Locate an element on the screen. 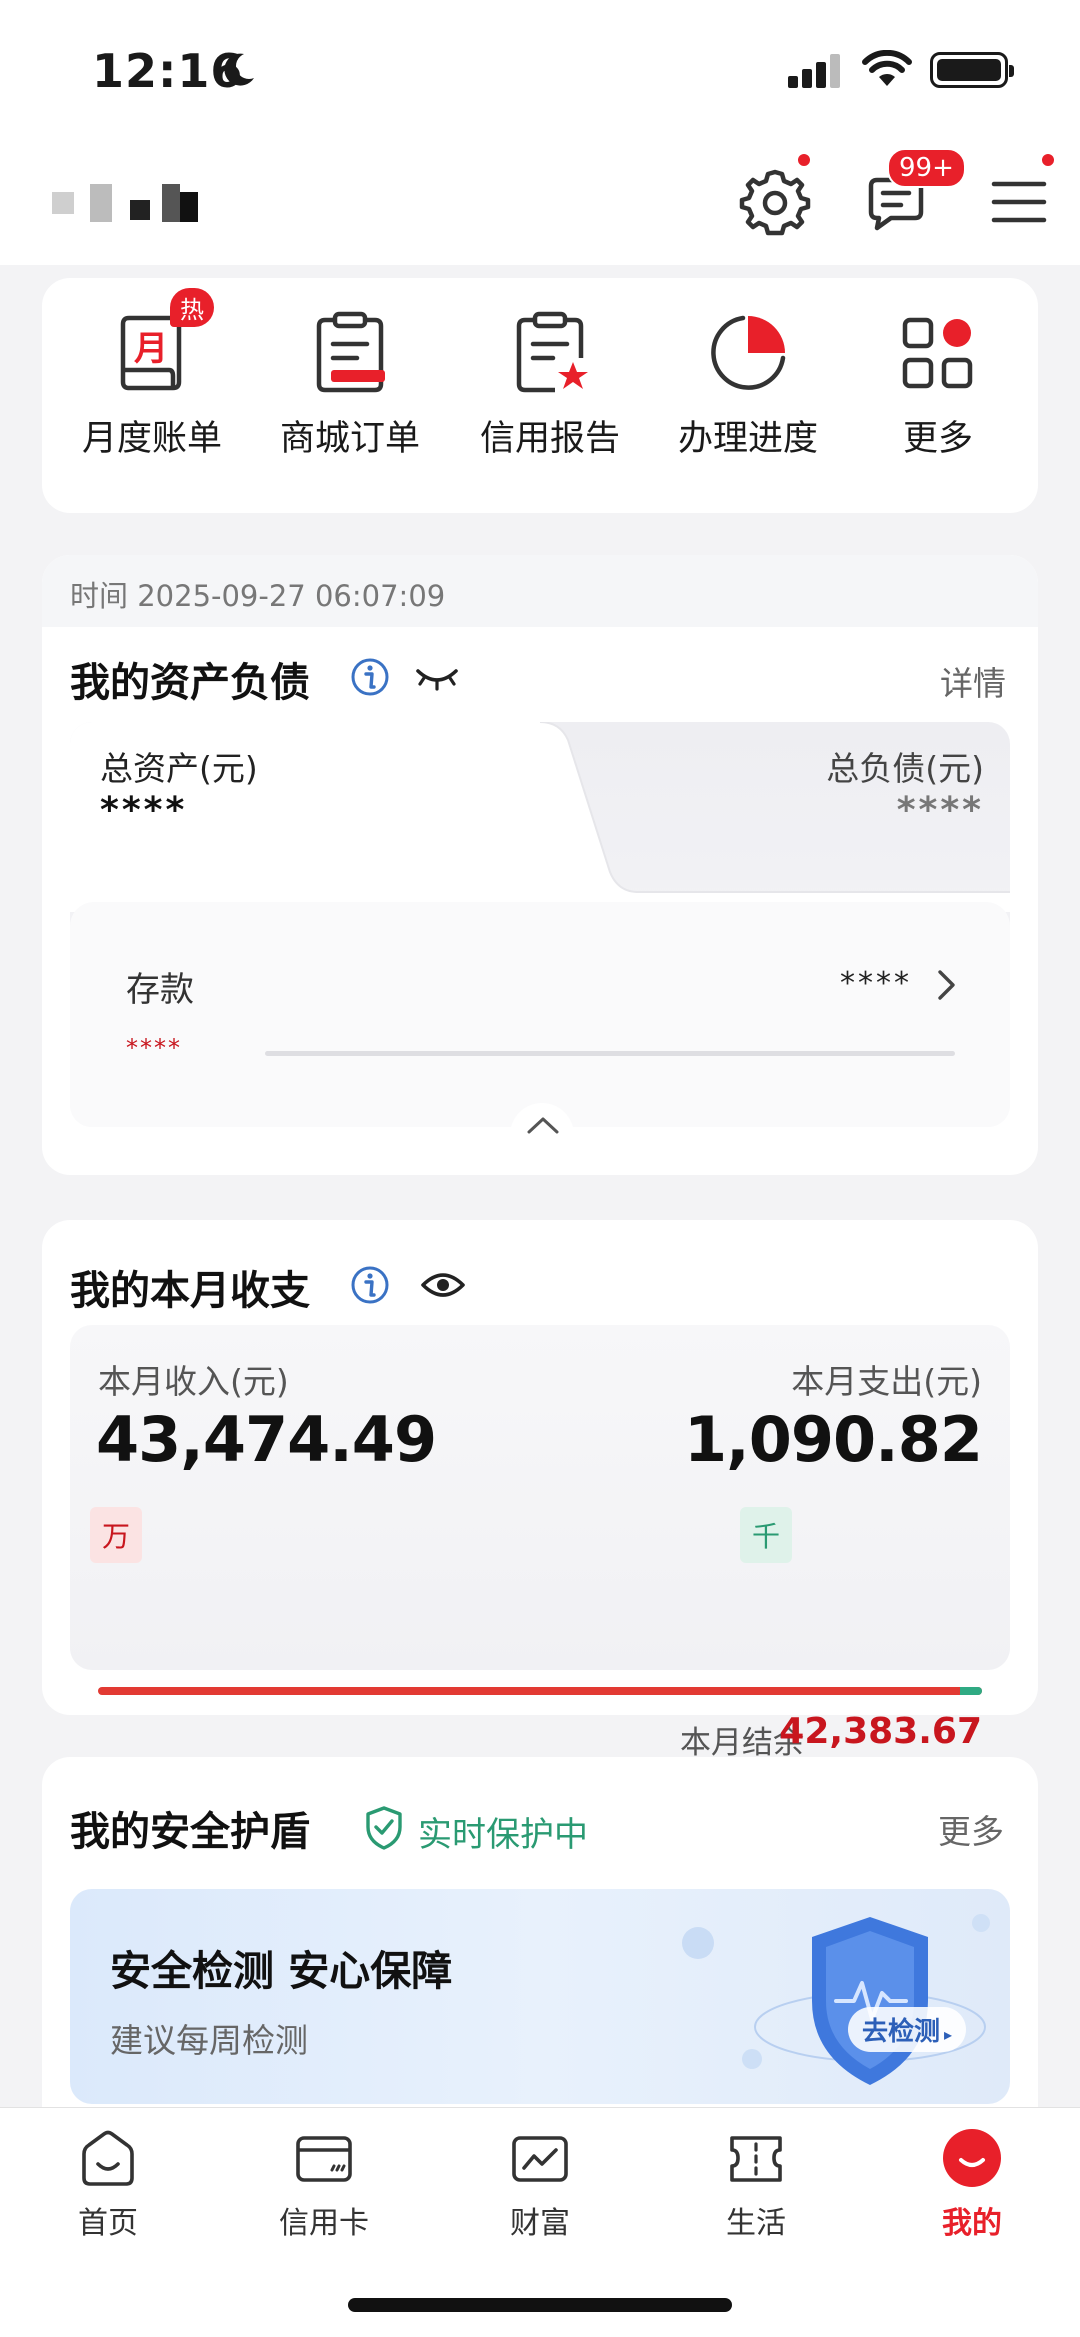 The width and height of the screenshot is (1080, 2337). signal-icon is located at coordinates (814, 71).